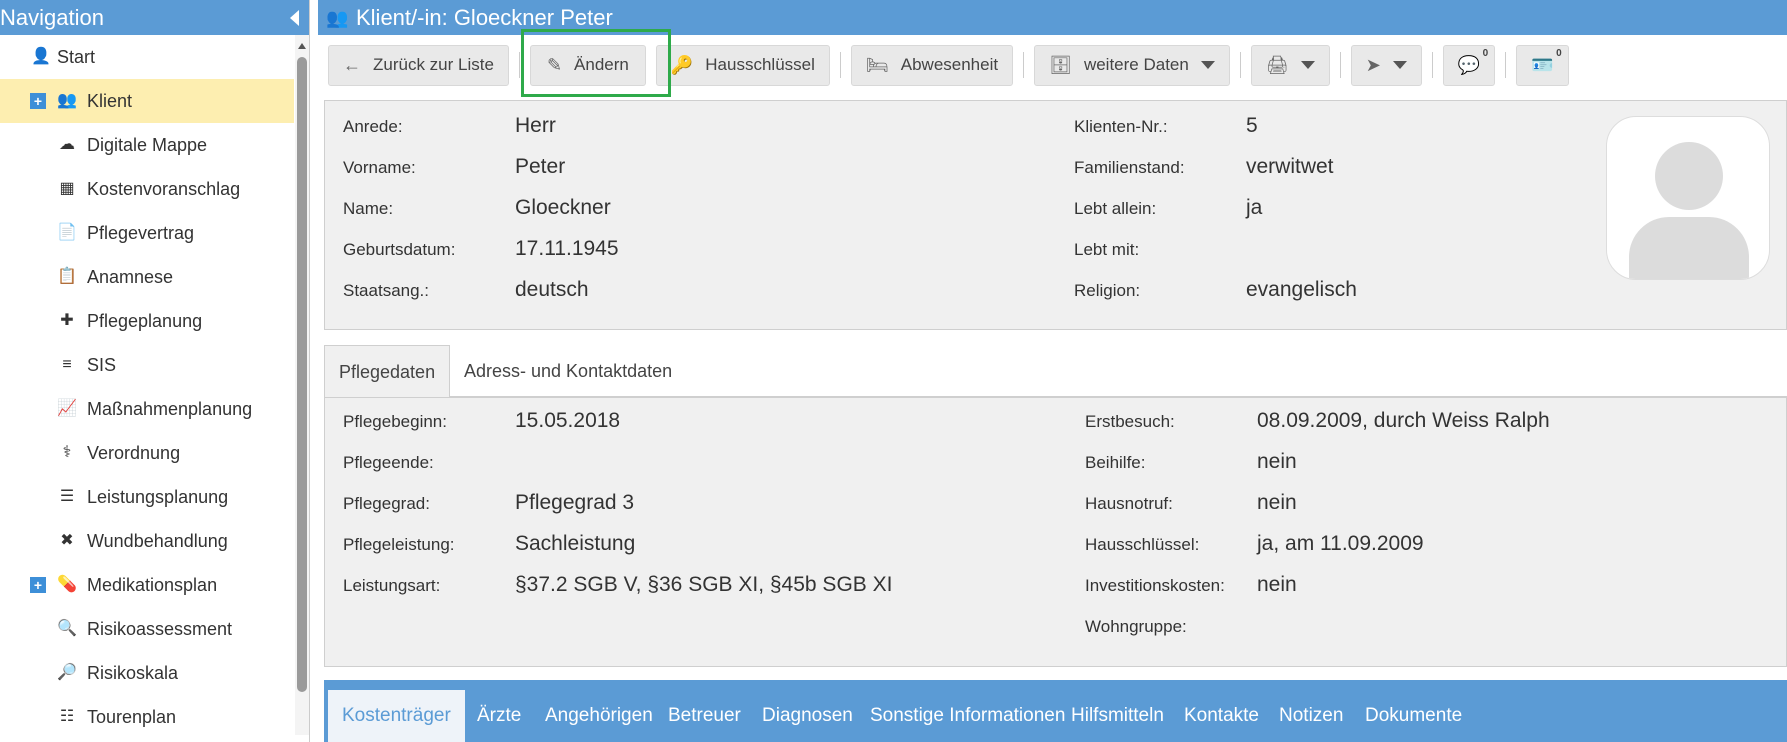 Image resolution: width=1787 pixels, height=742 pixels. I want to click on sidebar-item-pflegeplanung: ✚ Pflegeplanung, so click(147, 321).